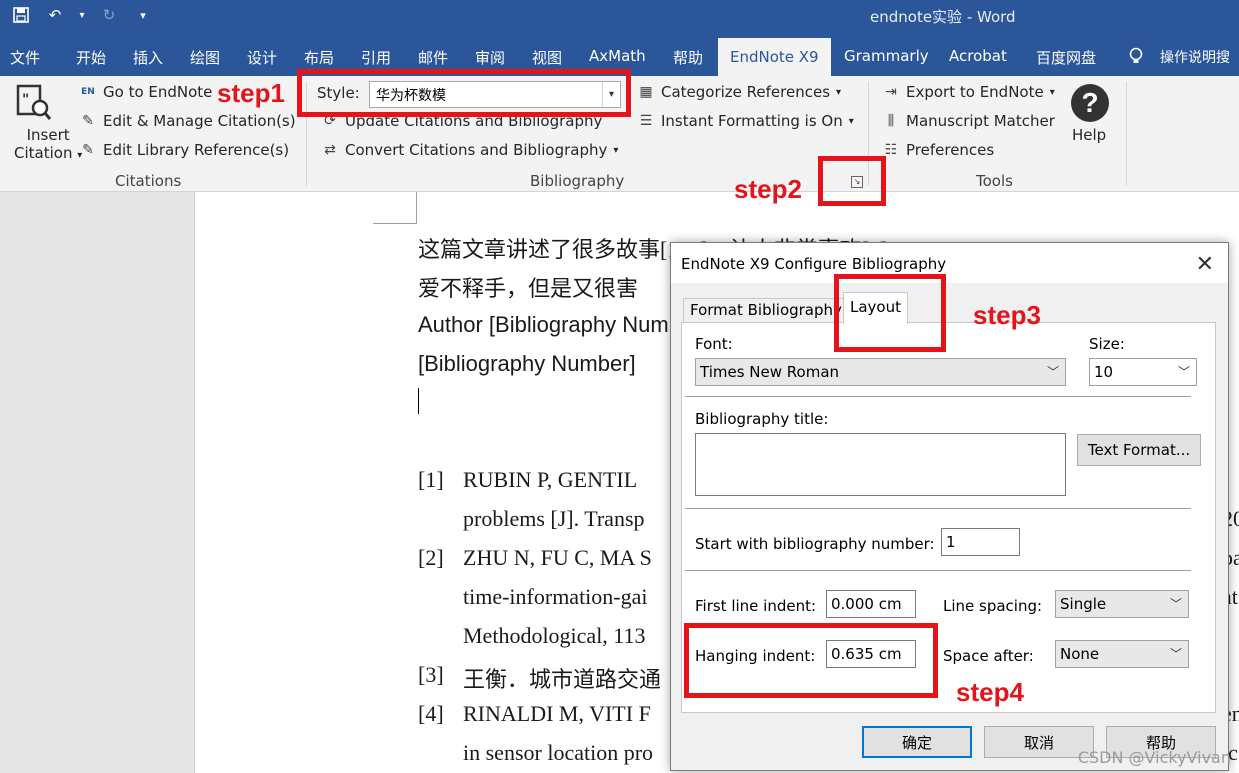 The height and width of the screenshot is (773, 1239). What do you see at coordinates (145, 92) in the screenshot?
I see `go-to-endnote-button: EN Go to EndNote` at bounding box center [145, 92].